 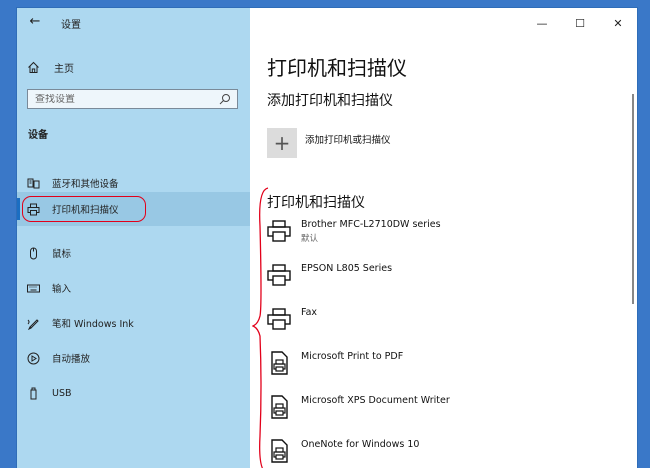 I want to click on section-label: 设备, so click(x=38, y=135).